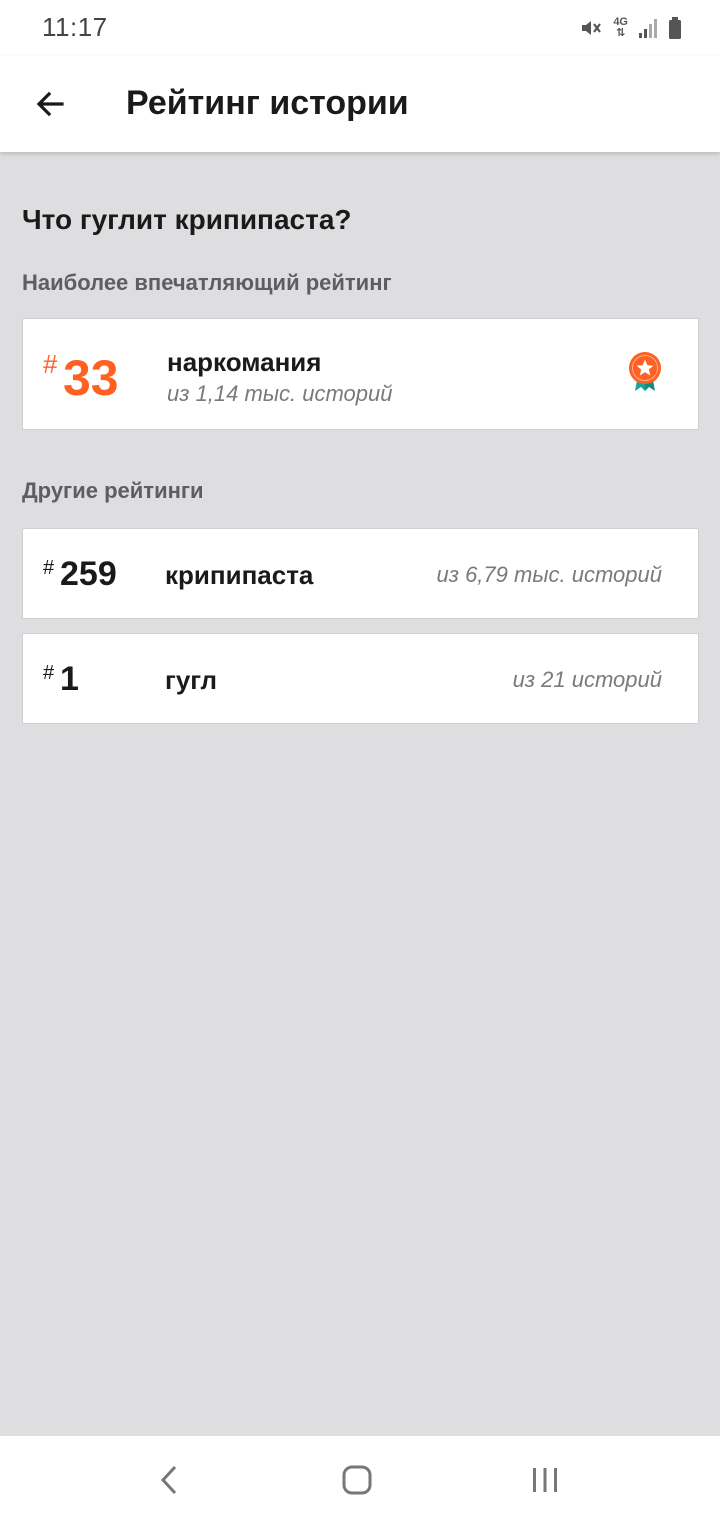 The image size is (720, 1520). Describe the element at coordinates (244, 362) in the screenshot. I see `tag-name: наркомания` at that location.